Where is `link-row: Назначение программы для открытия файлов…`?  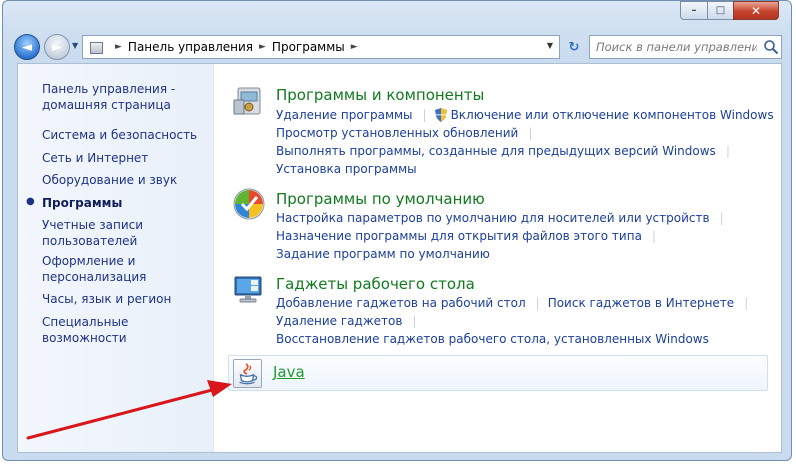
link-row: Назначение программы для открытия файлов… is located at coordinates (470, 236).